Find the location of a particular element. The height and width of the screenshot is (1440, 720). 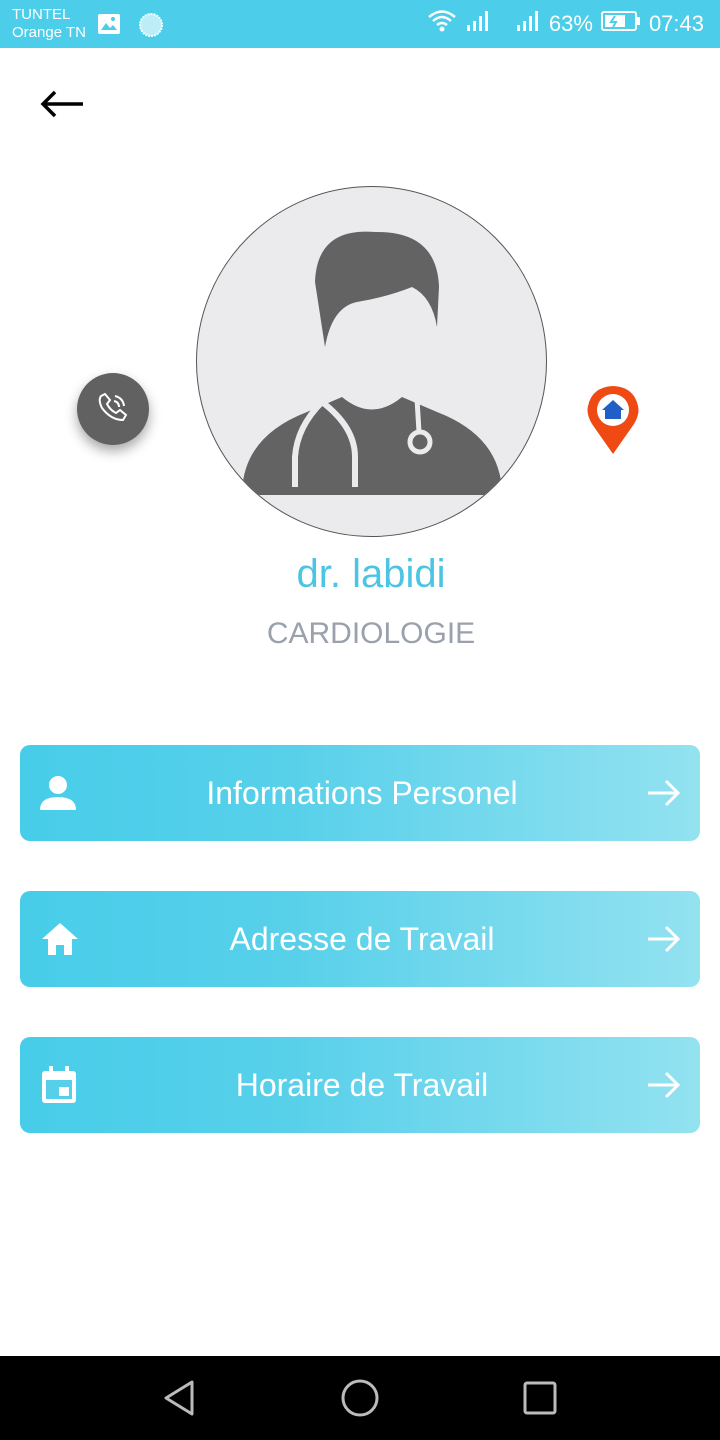

menu-item-label: Informations Personel is located at coordinates (362, 793).